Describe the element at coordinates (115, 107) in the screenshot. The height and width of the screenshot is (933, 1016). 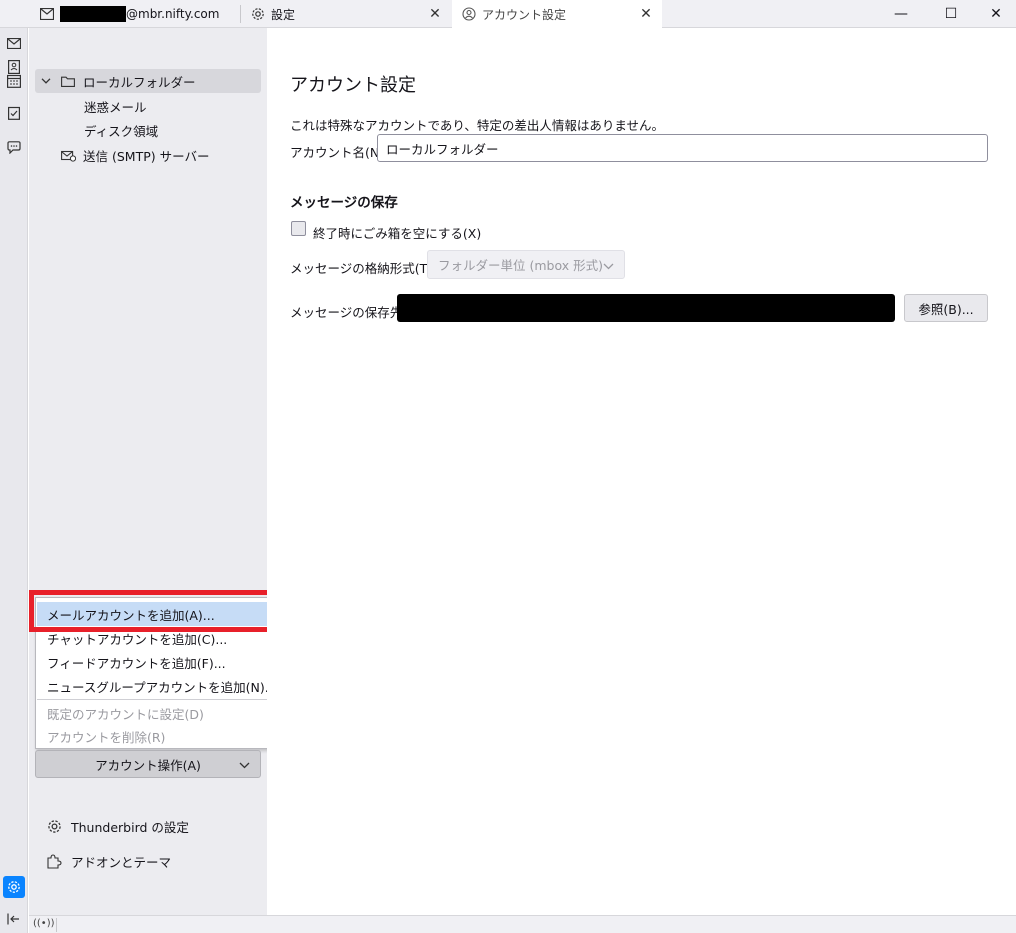
I see `tree-item-label: 迷惑メール` at that location.